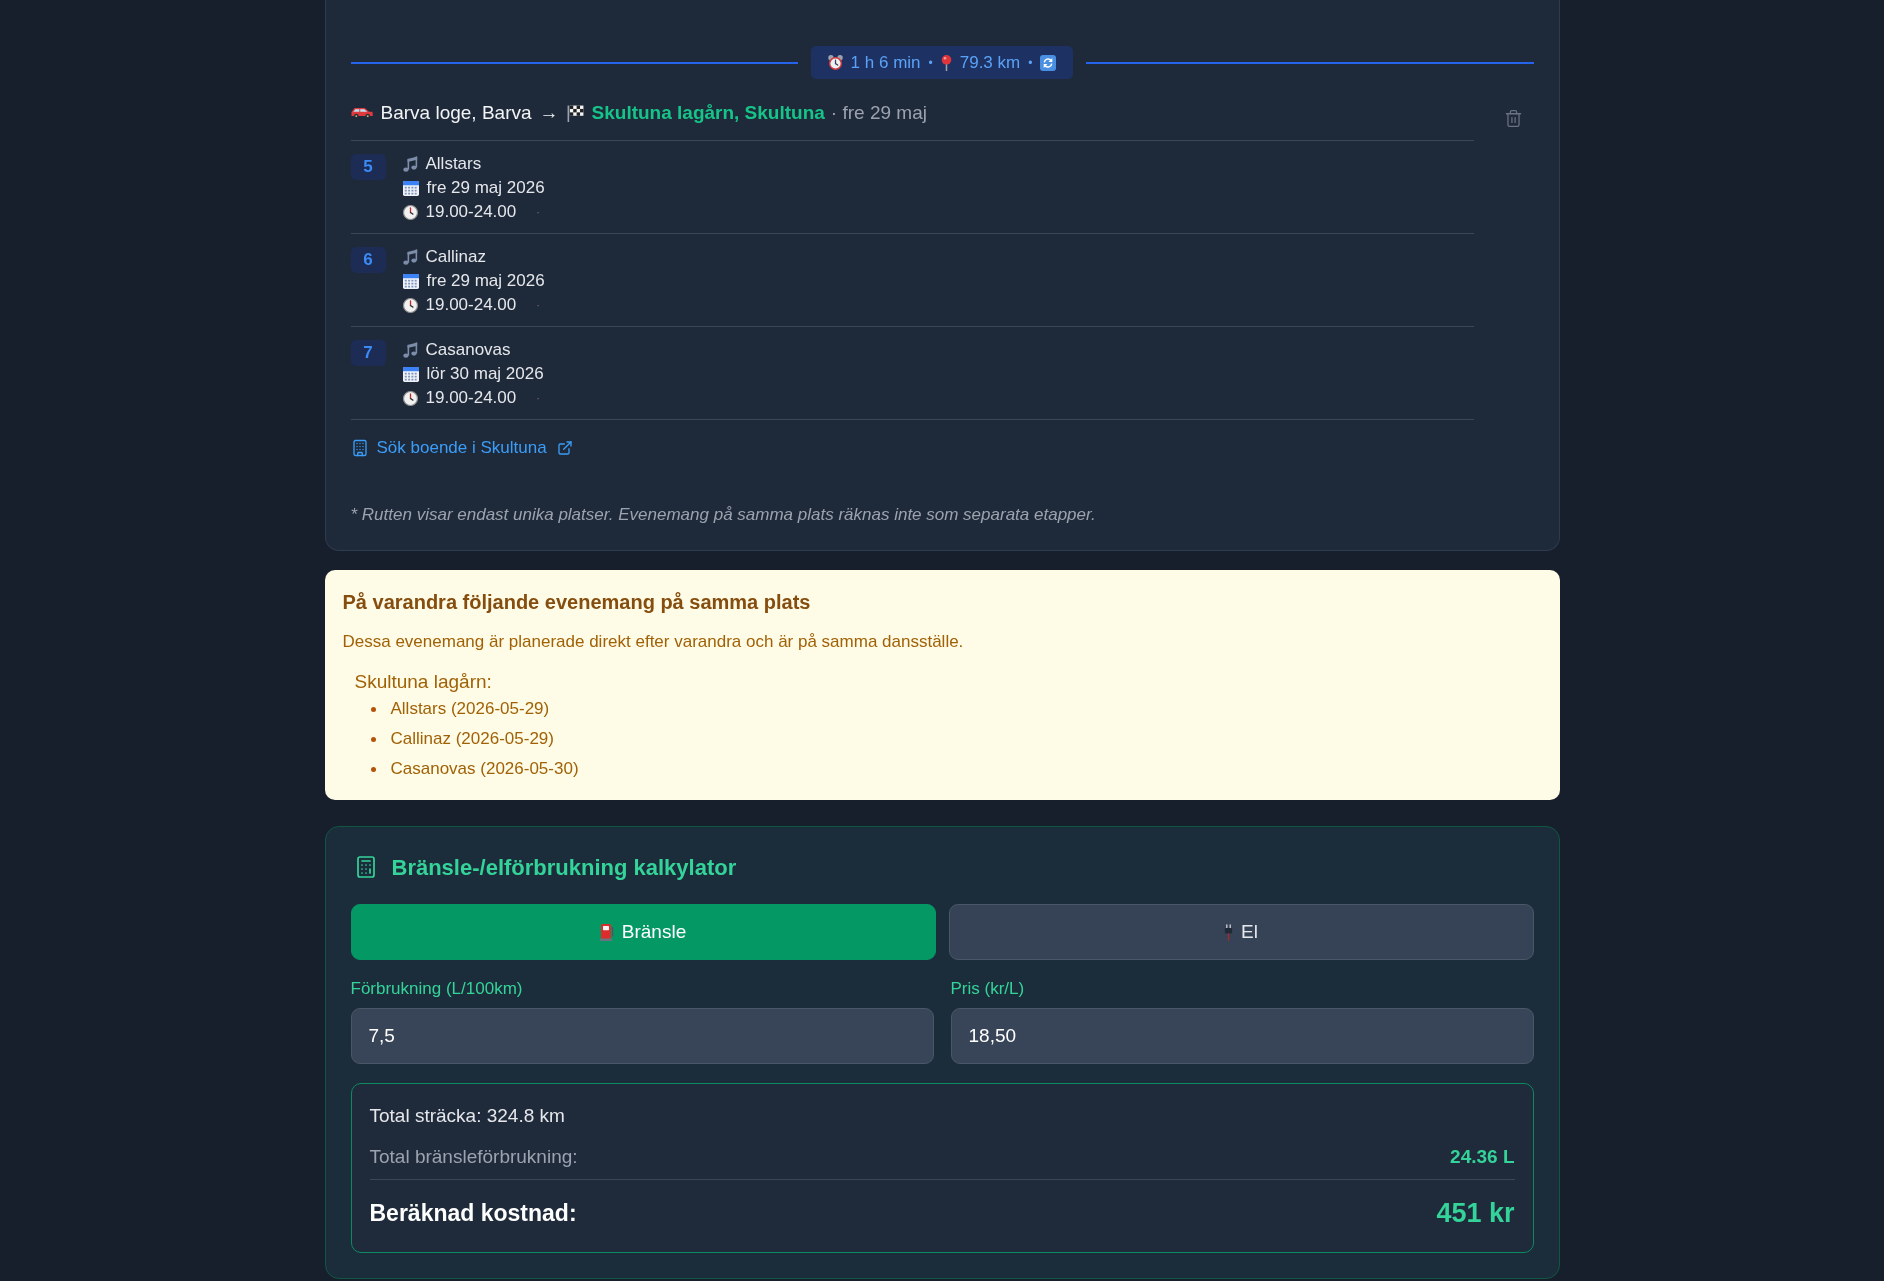 Image resolution: width=1884 pixels, height=1281 pixels. Describe the element at coordinates (359, 448) in the screenshot. I see `building-icon` at that location.